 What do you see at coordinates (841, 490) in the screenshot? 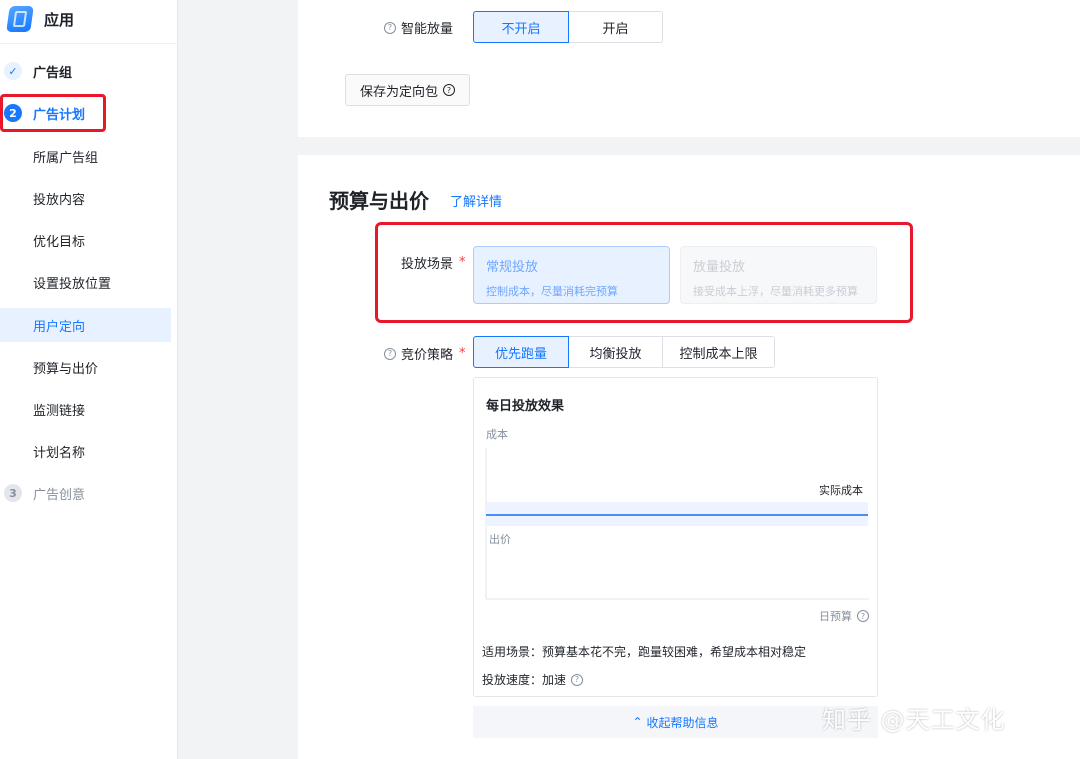
I see `actual-cost-label: 实际成本` at bounding box center [841, 490].